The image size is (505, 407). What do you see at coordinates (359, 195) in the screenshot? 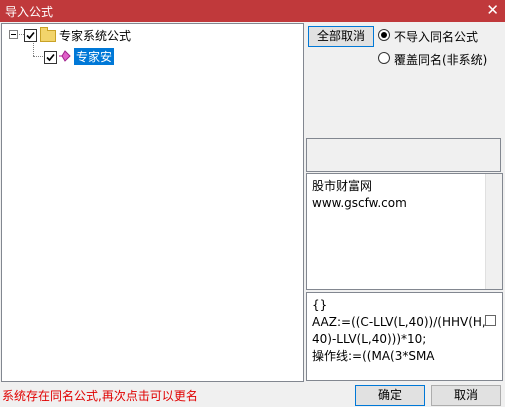
I see `info-text: 股市财富网 www.gscfw.com` at bounding box center [359, 195].